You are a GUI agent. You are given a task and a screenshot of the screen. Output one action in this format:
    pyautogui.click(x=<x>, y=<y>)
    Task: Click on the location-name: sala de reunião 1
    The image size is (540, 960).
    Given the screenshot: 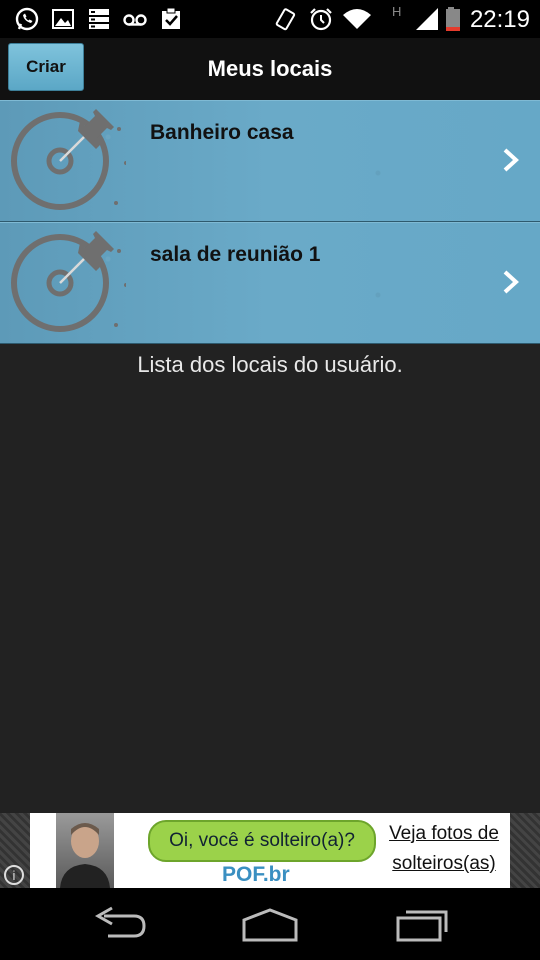 What is the action you would take?
    pyautogui.click(x=235, y=254)
    